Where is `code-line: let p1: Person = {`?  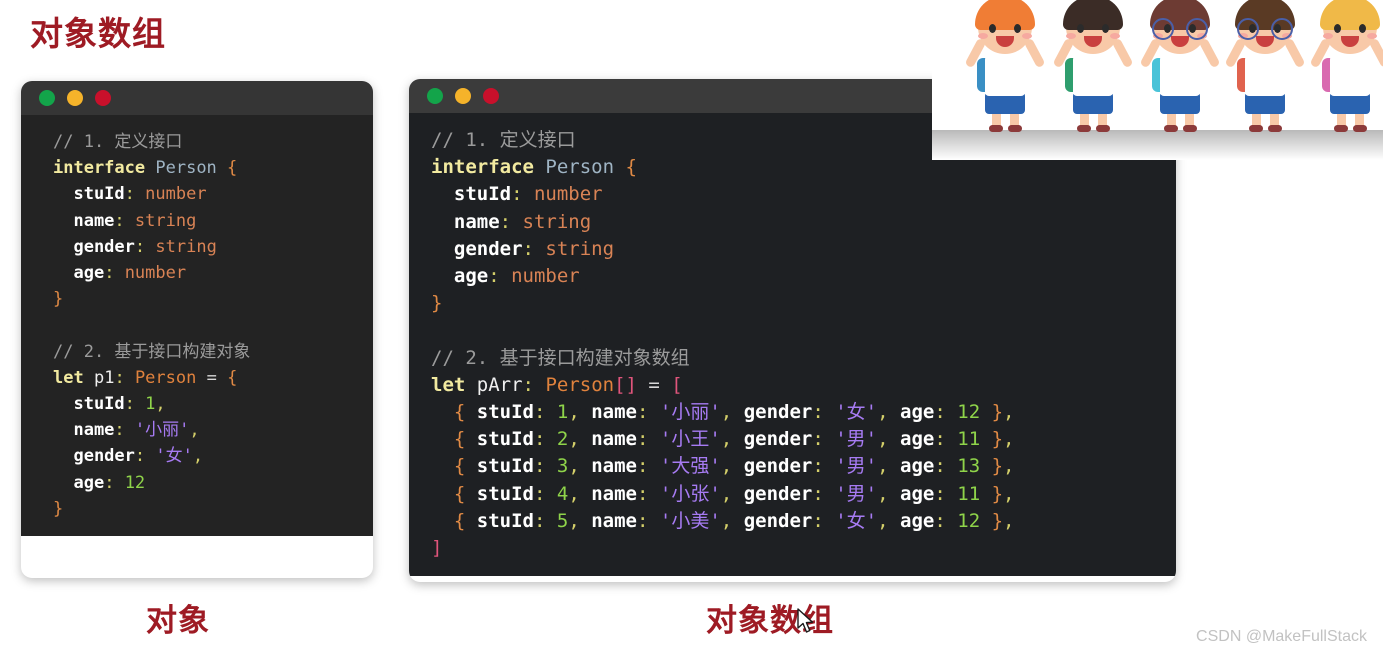 code-line: let p1: Person = { is located at coordinates (197, 378).